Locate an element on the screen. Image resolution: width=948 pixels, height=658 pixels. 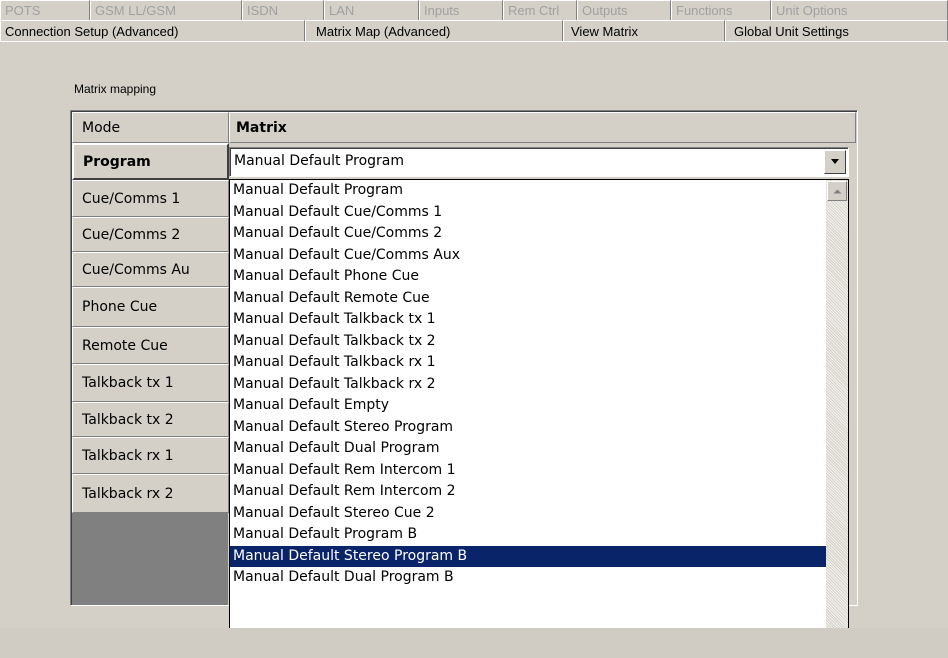
list-option: Manual Default Talkback rx 2 is located at coordinates (528, 385).